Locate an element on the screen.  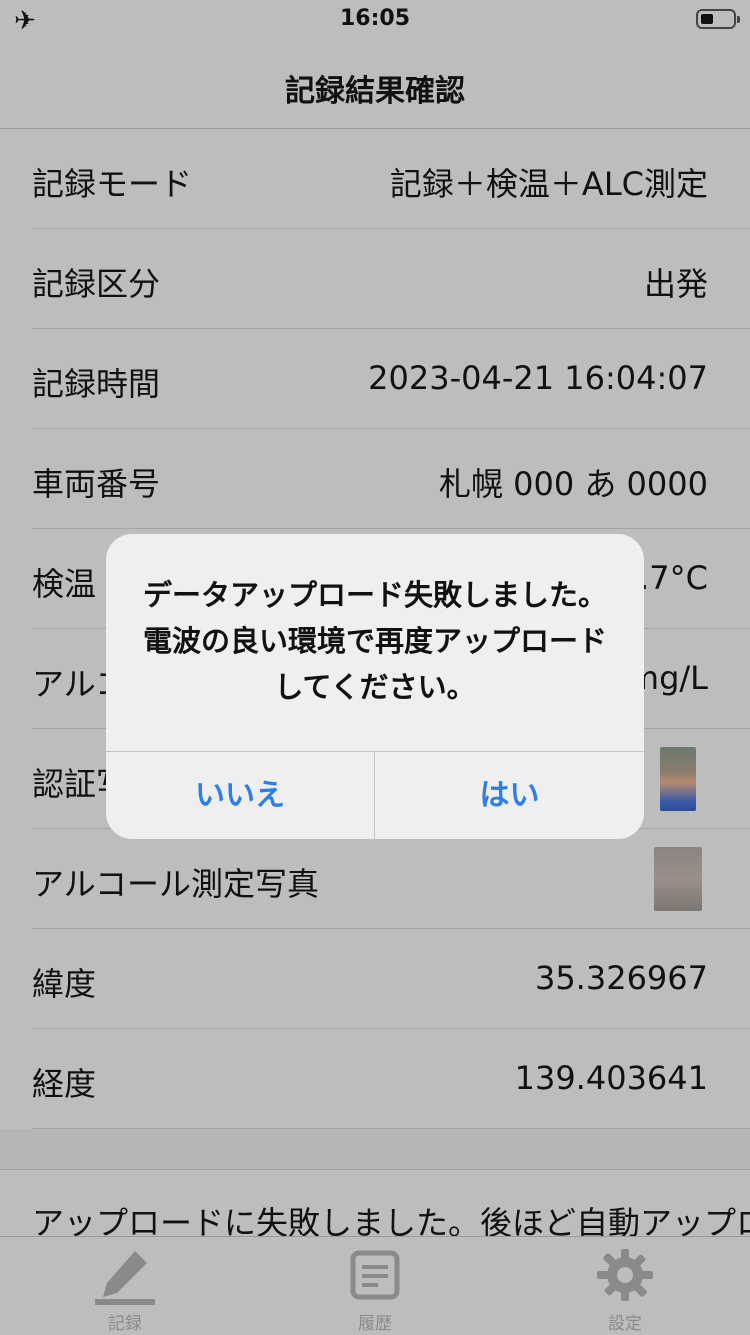
yes-button: はい is located at coordinates (509, 795).